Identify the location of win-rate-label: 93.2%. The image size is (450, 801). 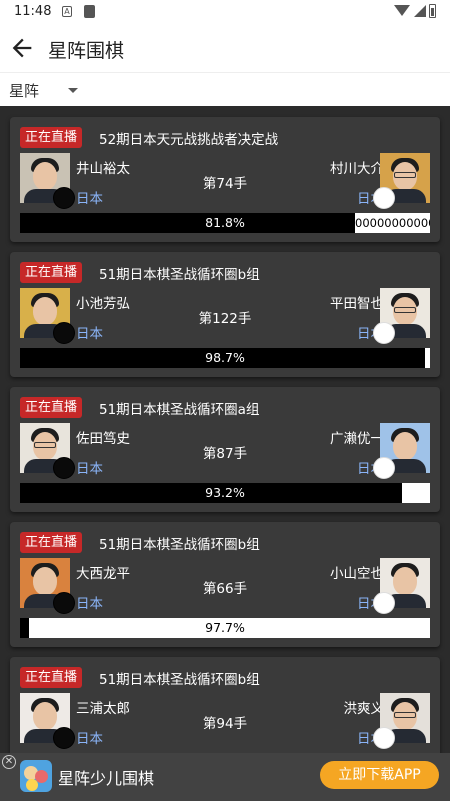
(225, 492).